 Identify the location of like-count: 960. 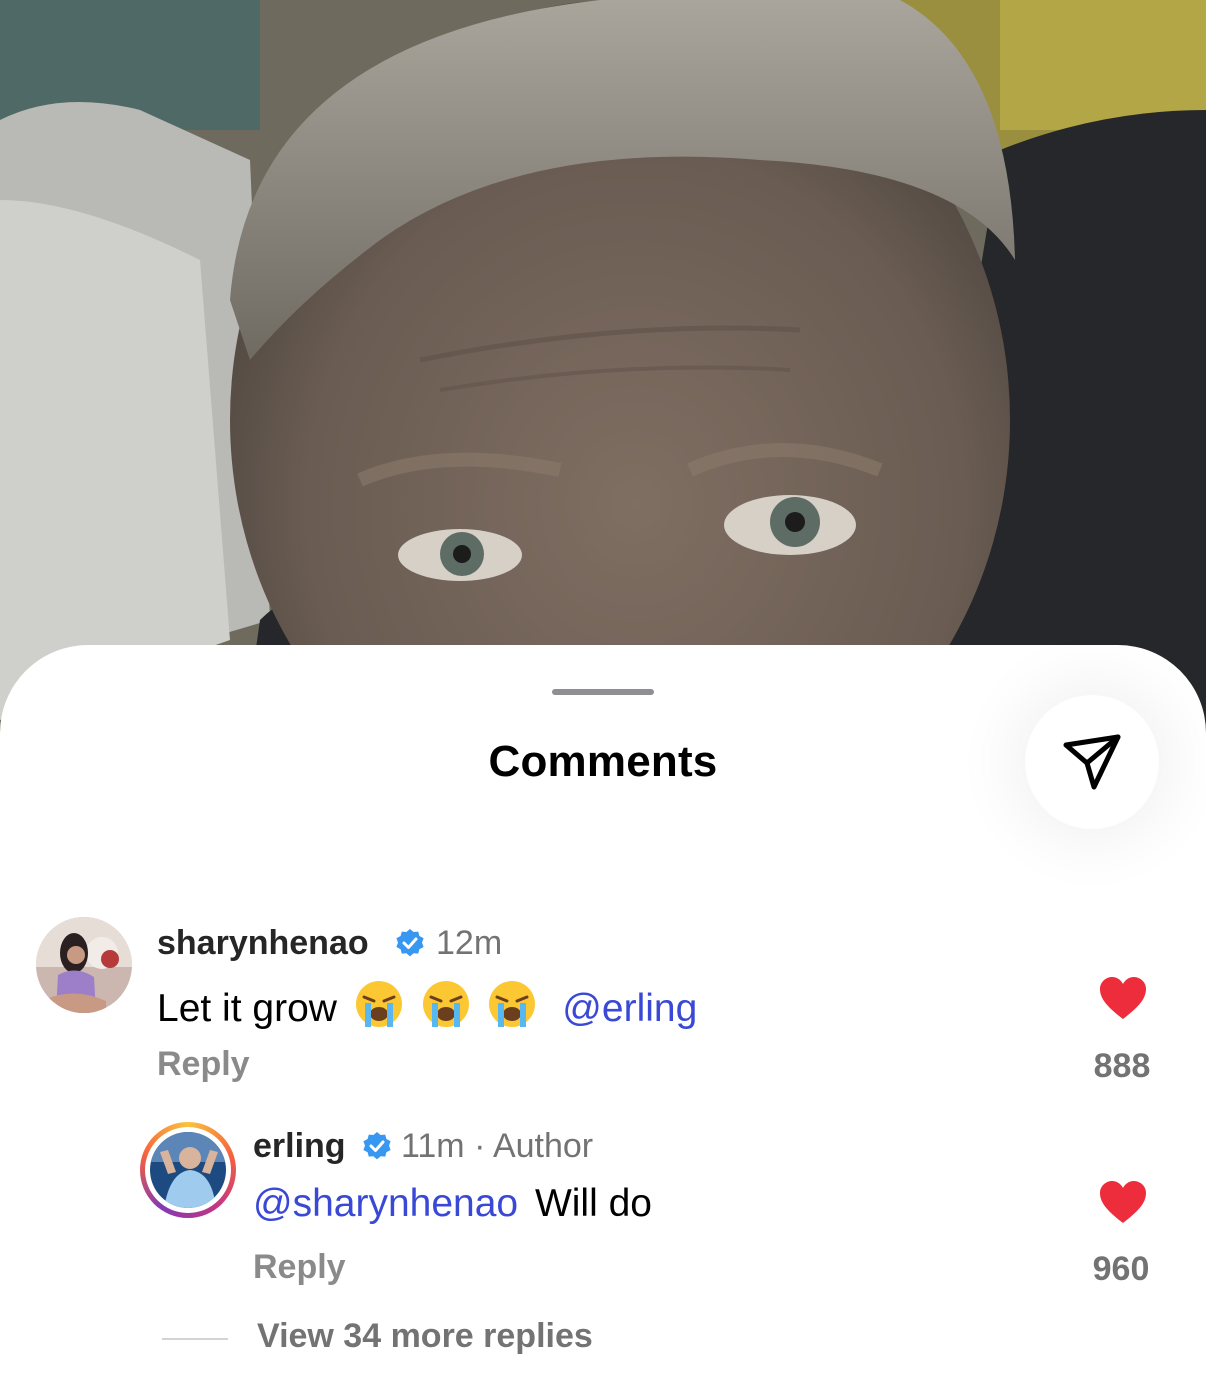
(1121, 1269).